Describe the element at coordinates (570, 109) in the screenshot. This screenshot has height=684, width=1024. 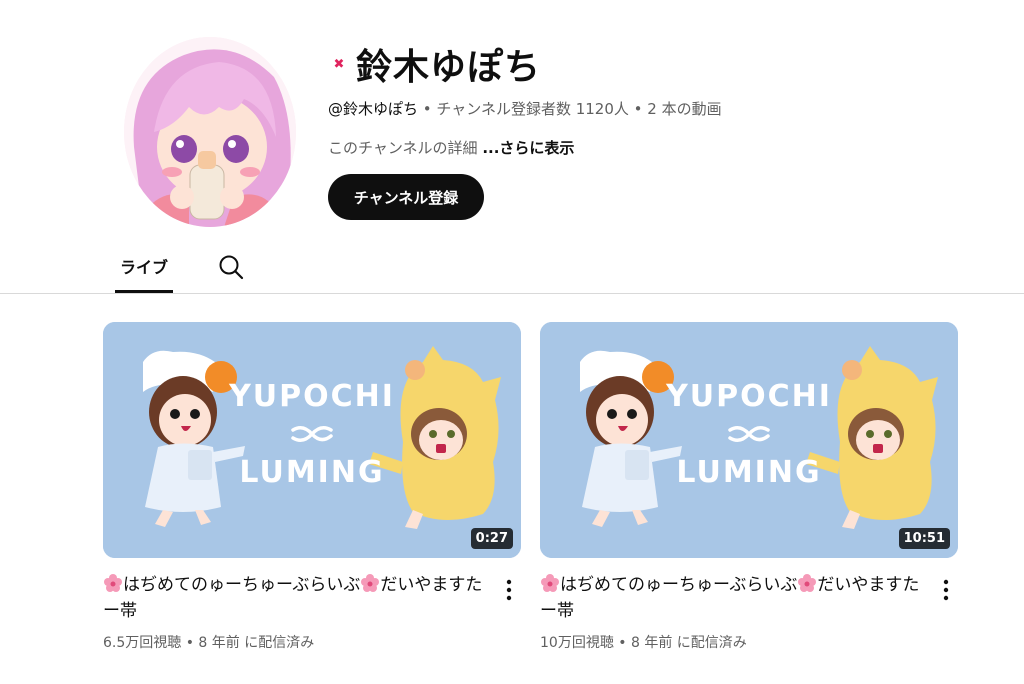
I see `channel-stats: • チャンネル登録者数 1120人 • 2 本の動画` at that location.